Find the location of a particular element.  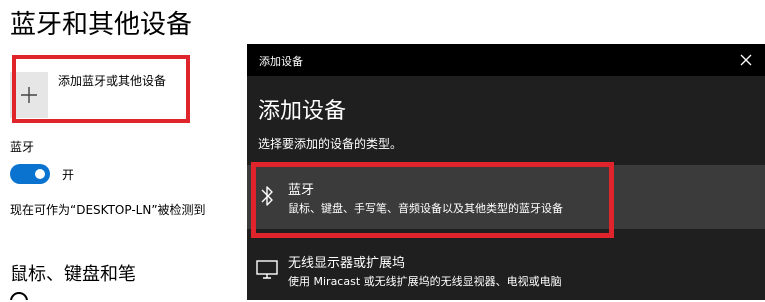

section-title-mouse-keyboard-pen: 鼠标、键盘和笔 is located at coordinates (73, 274).